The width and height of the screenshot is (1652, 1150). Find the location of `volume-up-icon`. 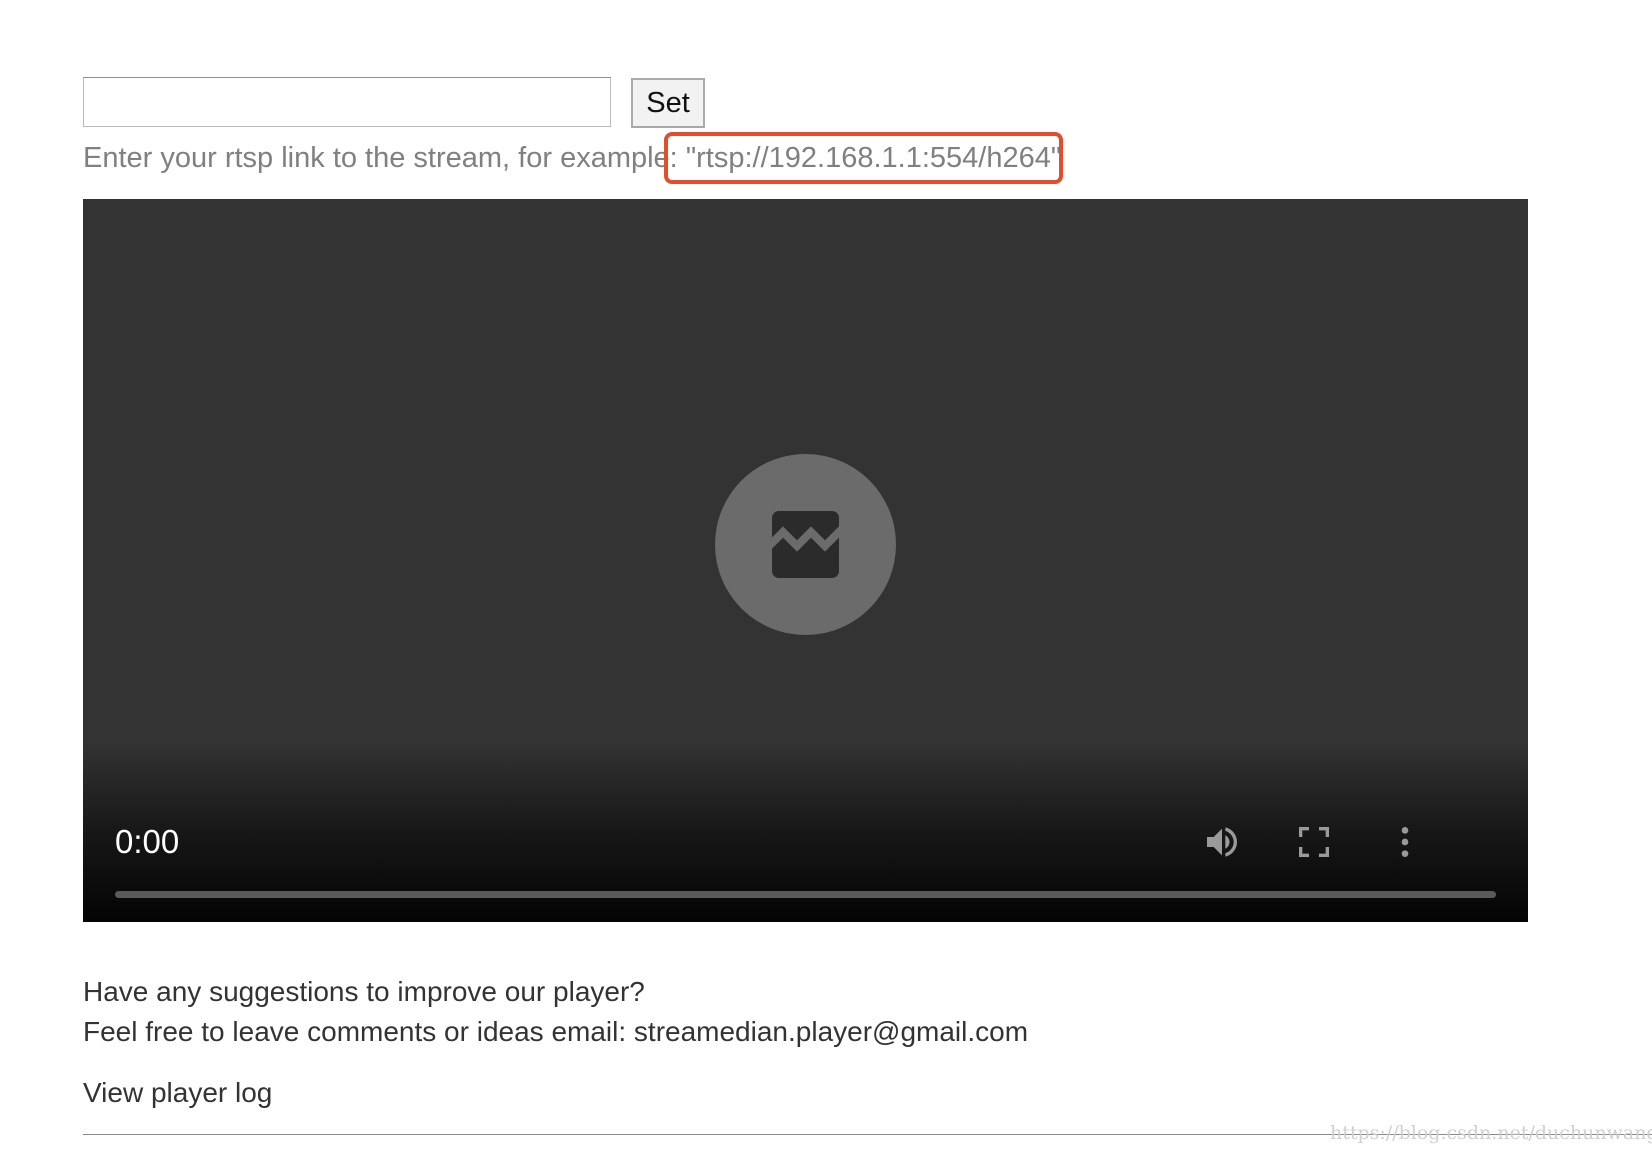

volume-up-icon is located at coordinates (1222, 842).